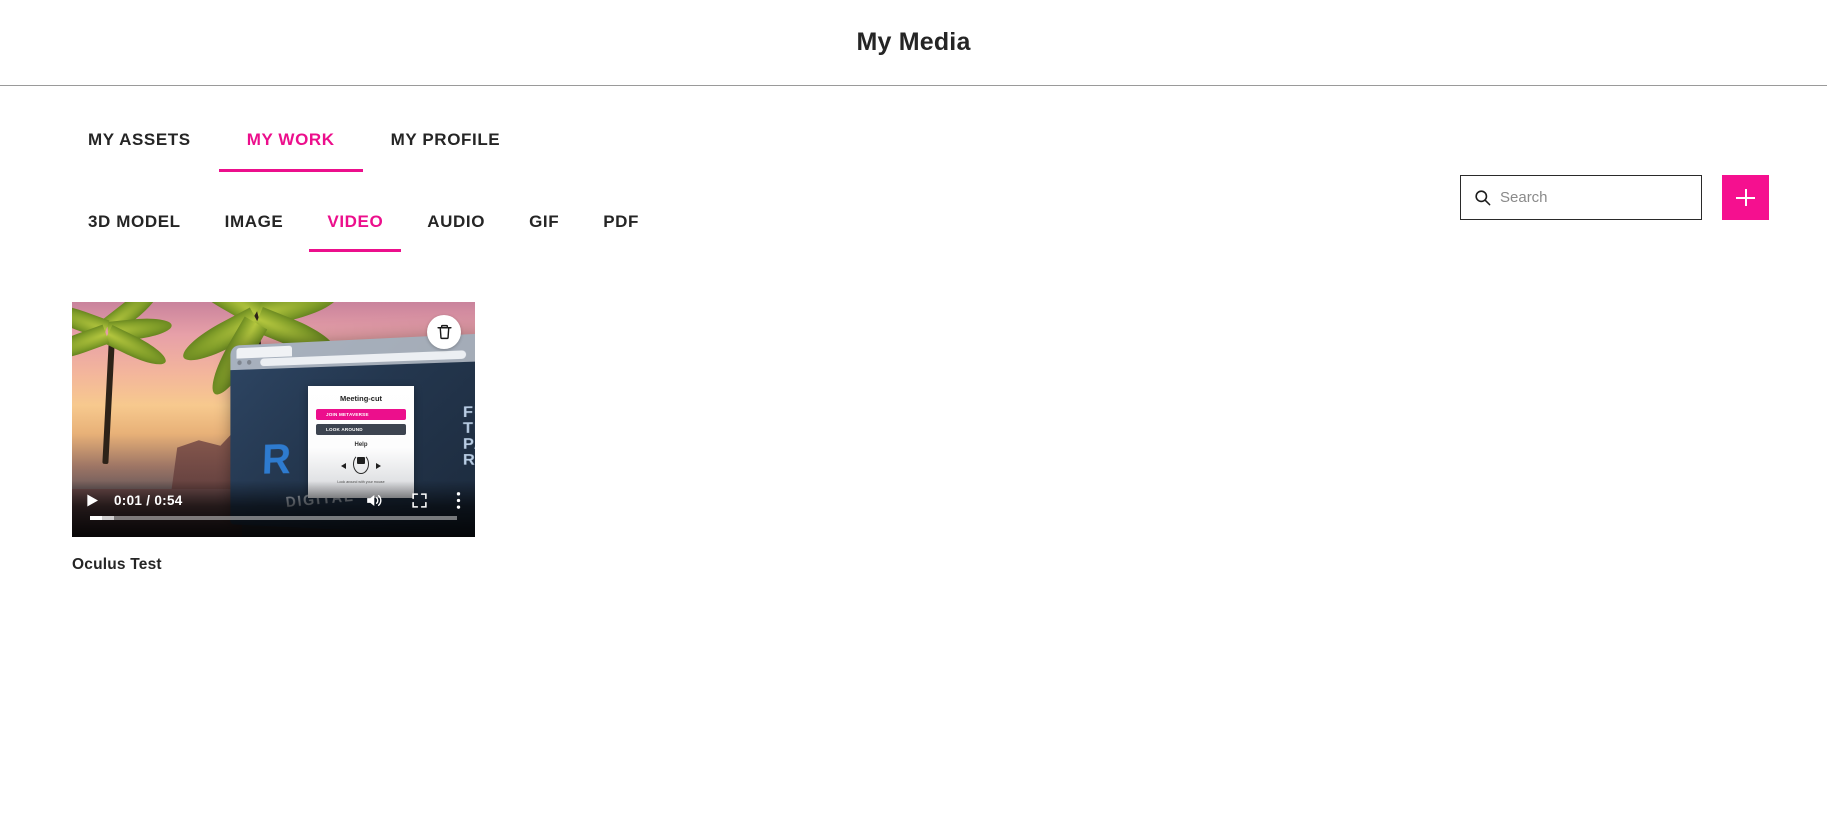 The height and width of the screenshot is (814, 1827). I want to click on tab-image: IMAGE, so click(254, 232).